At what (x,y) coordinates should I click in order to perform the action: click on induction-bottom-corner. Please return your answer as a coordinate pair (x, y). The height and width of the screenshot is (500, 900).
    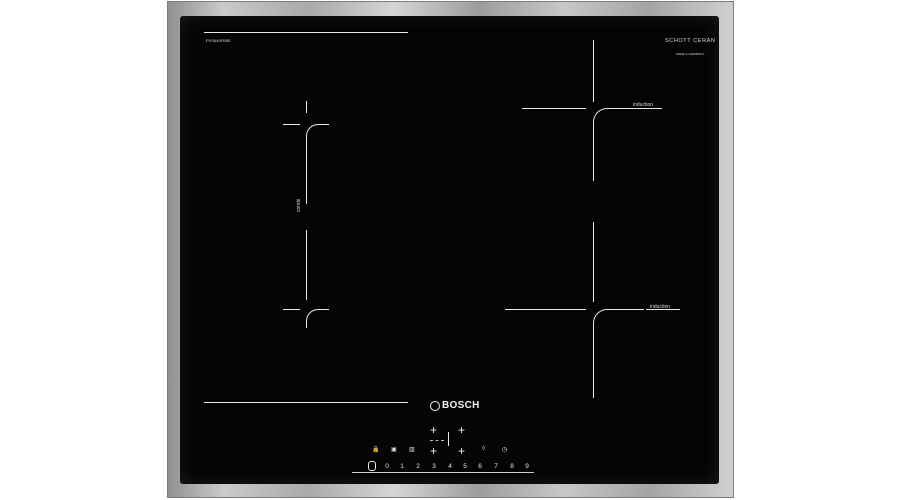
    Looking at the image, I should click on (618, 353).